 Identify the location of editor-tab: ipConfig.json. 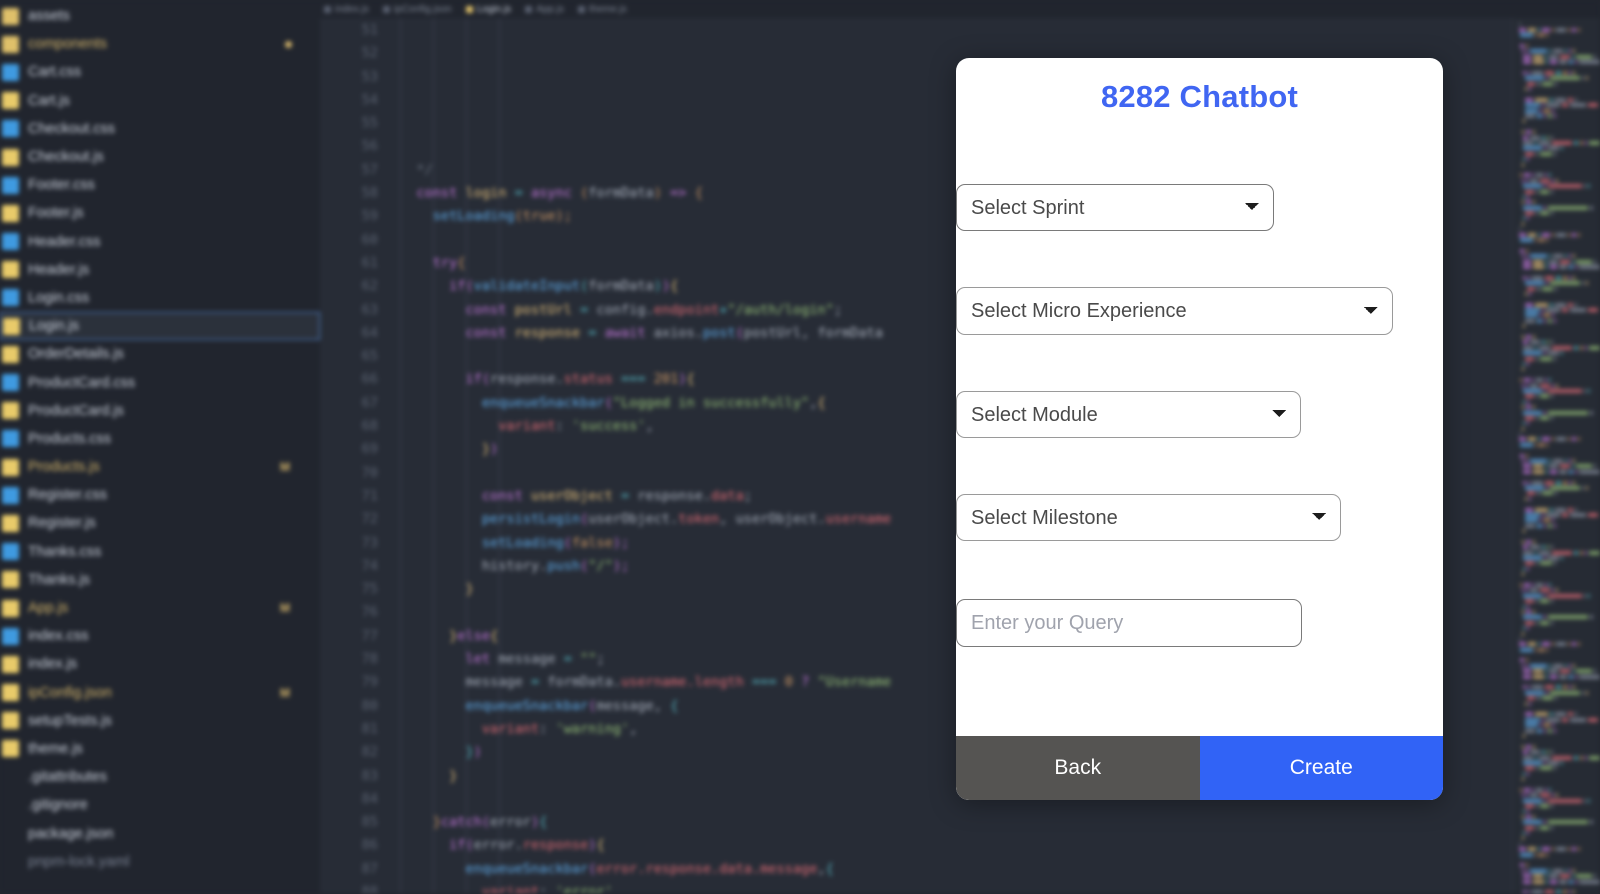
(417, 9).